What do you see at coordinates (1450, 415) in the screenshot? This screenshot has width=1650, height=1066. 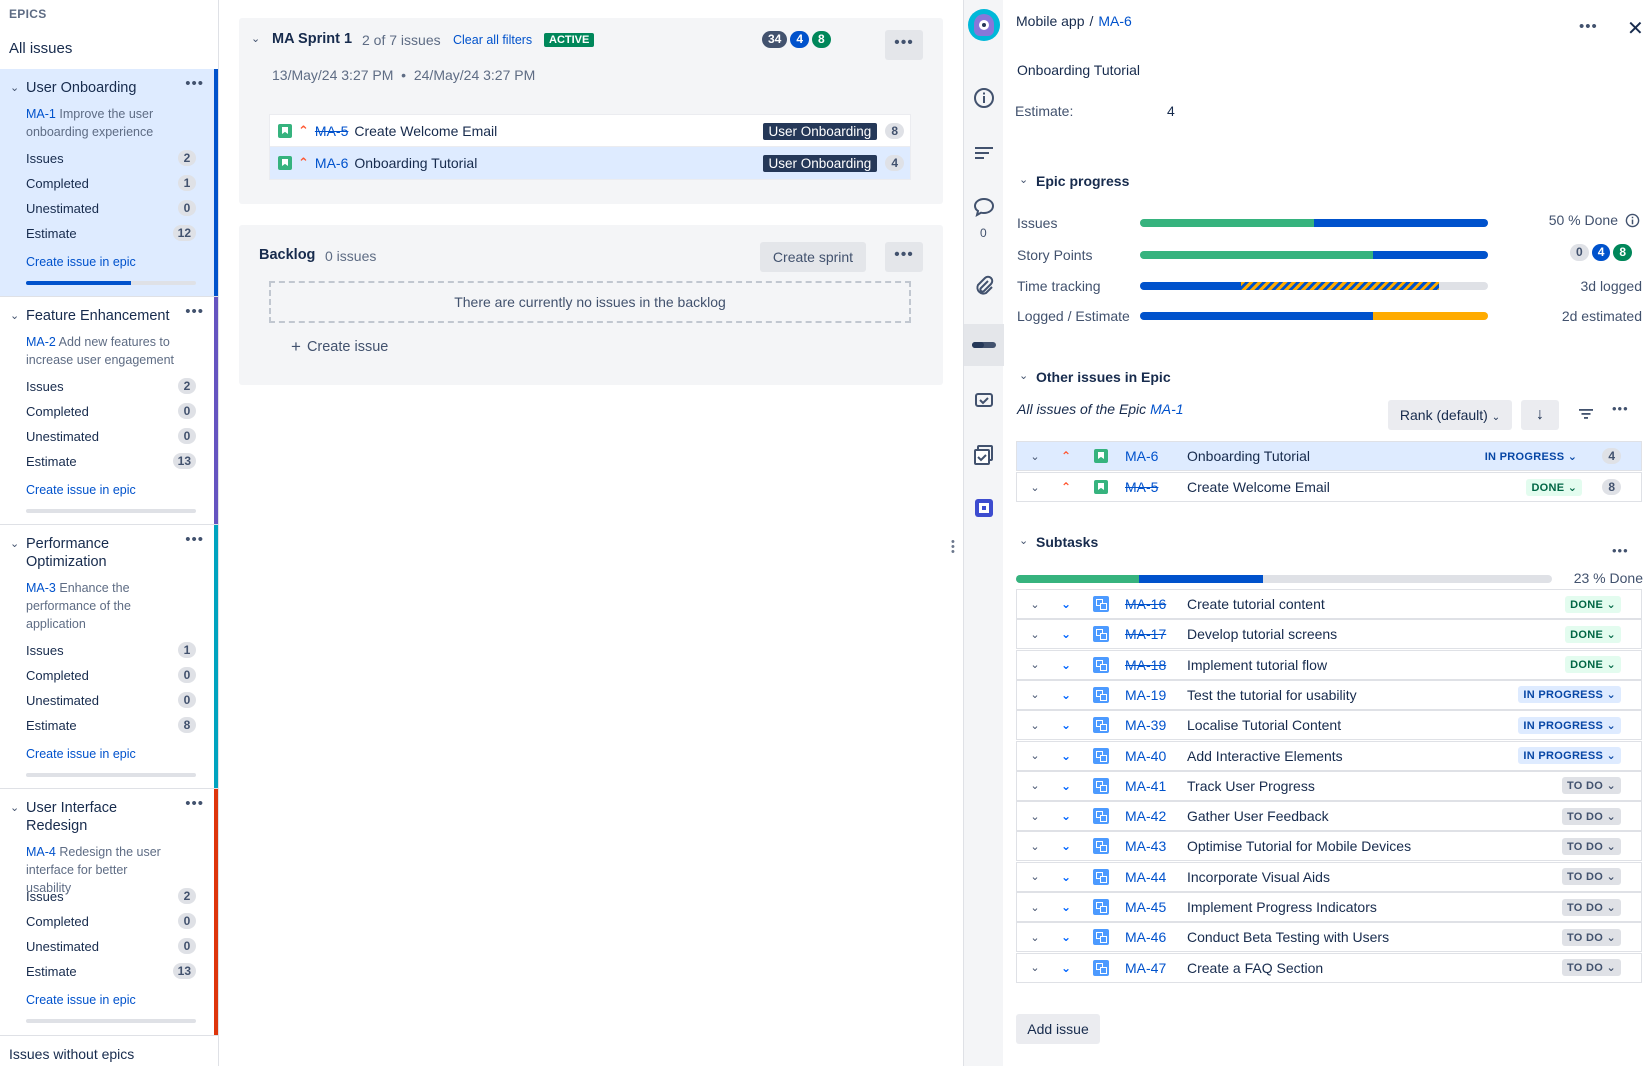 I see `rank-dropdown: Rank (default) ⌄` at bounding box center [1450, 415].